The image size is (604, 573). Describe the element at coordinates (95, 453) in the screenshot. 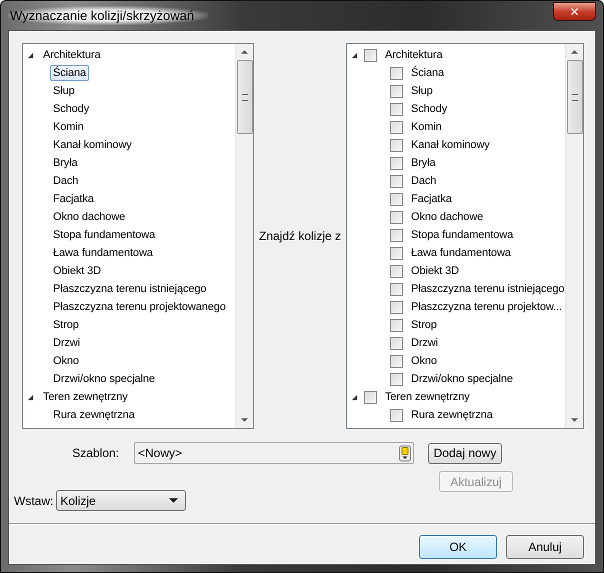

I see `template-label: Szablon:` at that location.